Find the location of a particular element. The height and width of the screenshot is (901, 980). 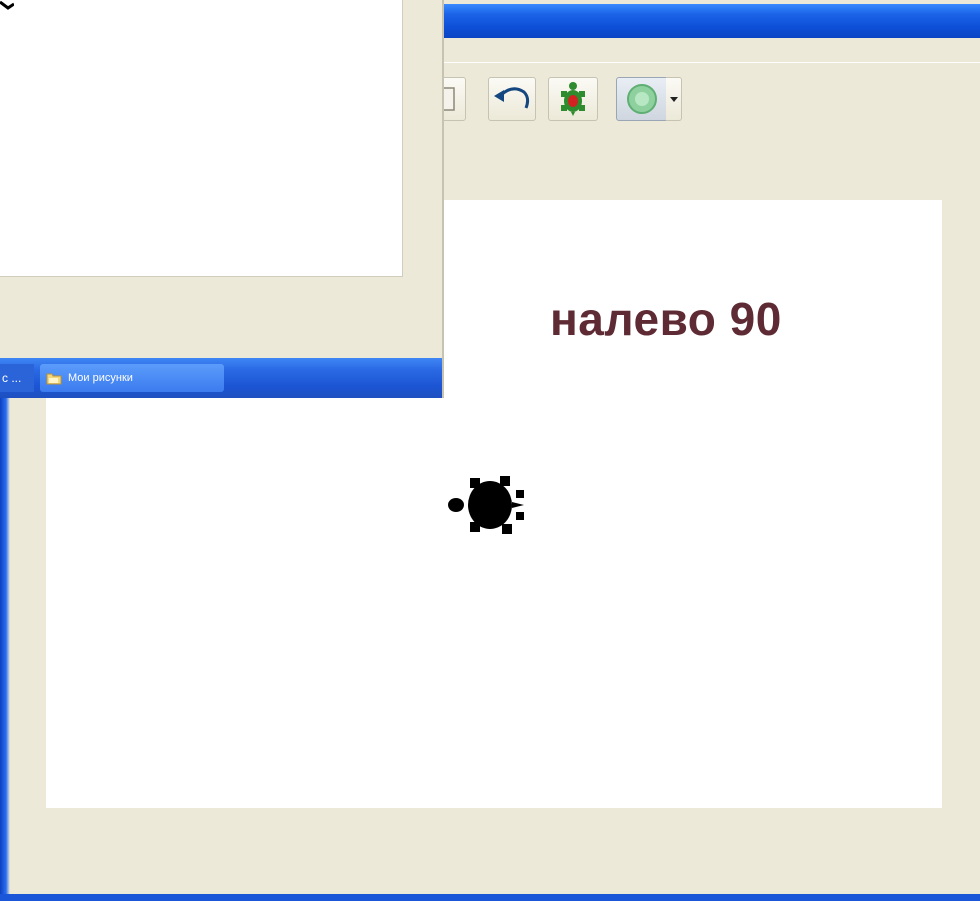

window-frame-left is located at coordinates (5, 629).